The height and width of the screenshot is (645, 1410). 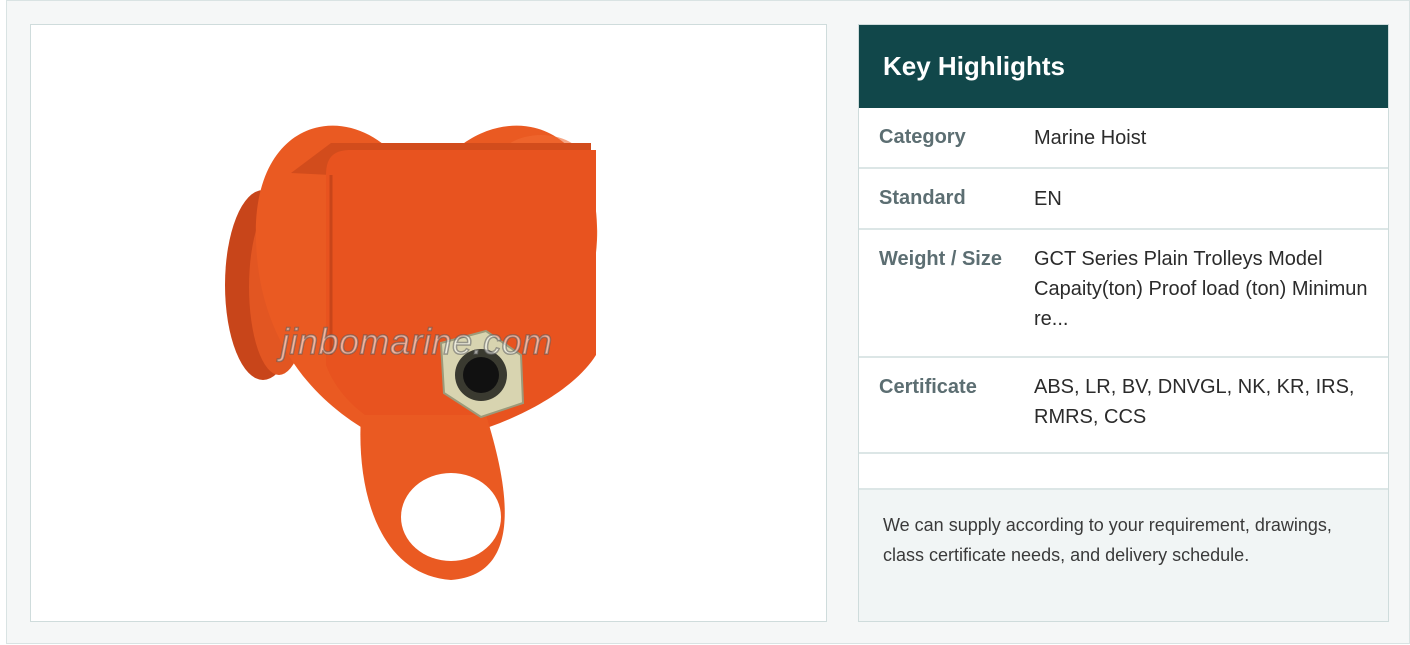 I want to click on row-value, so click(x=1211, y=471).